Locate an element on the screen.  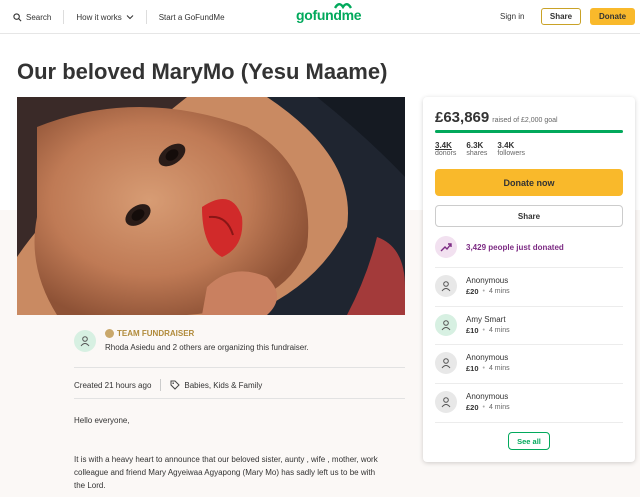
how-it-works-menu: How it works is located at coordinates (105, 17).